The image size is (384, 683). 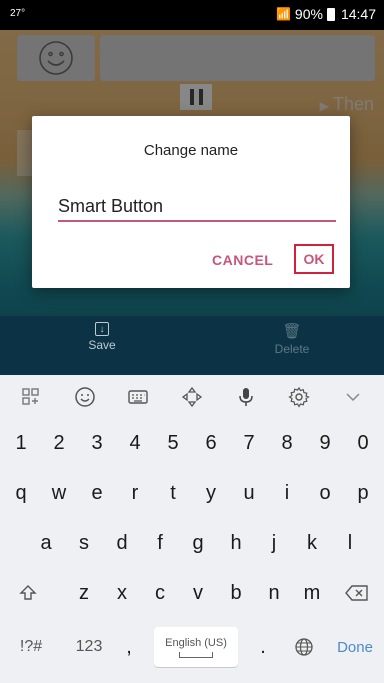 What do you see at coordinates (325, 443) in the screenshot?
I see `key: 9` at bounding box center [325, 443].